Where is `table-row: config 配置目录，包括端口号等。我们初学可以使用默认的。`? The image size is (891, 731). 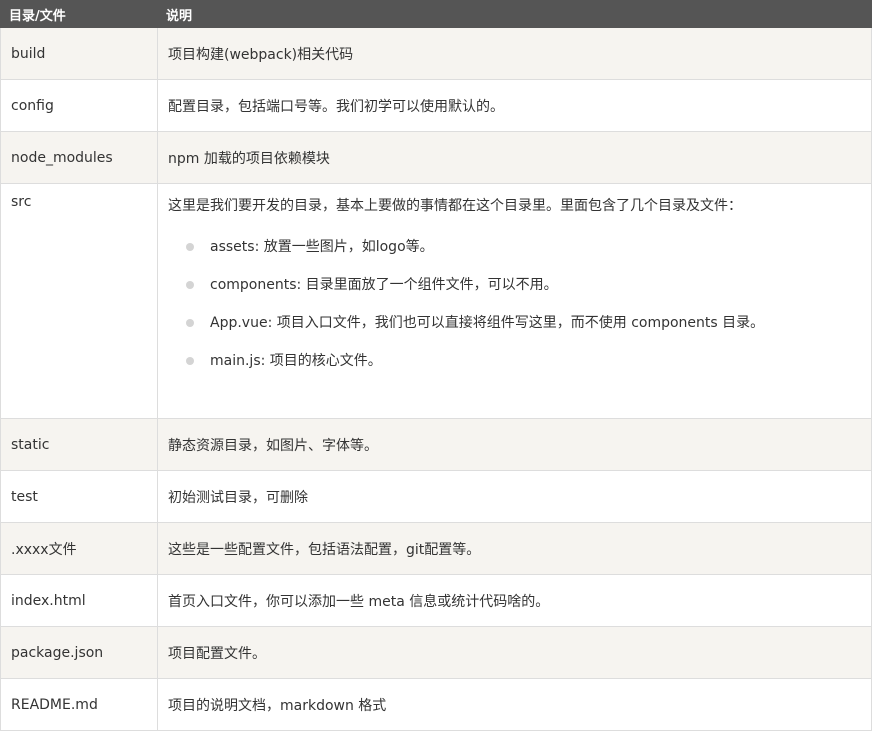 table-row: config 配置目录，包括端口号等。我们初学可以使用默认的。 is located at coordinates (436, 105).